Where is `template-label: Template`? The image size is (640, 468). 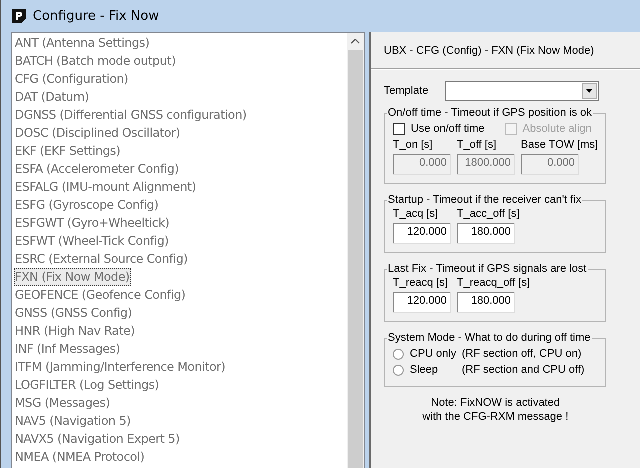 template-label: Template is located at coordinates (406, 91).